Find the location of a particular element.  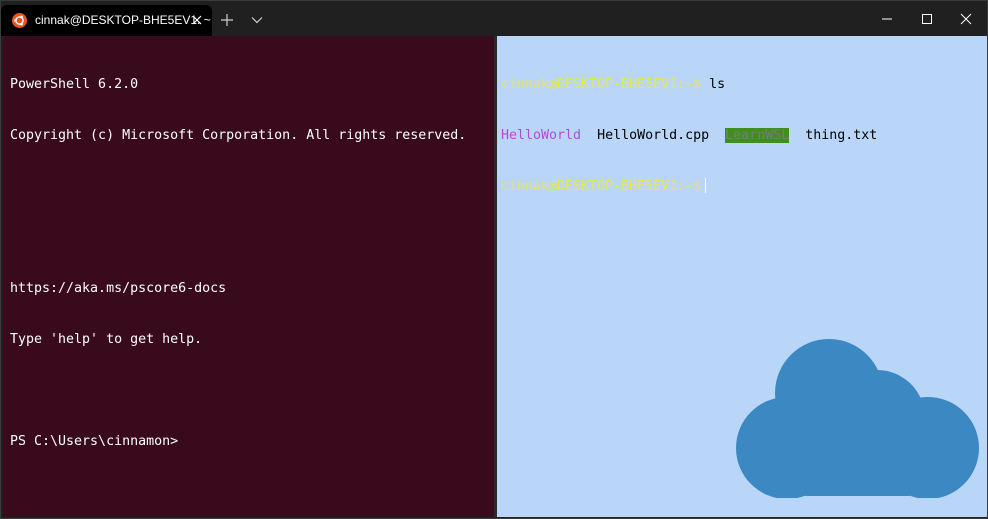

chevron-down-icon is located at coordinates (257, 20).